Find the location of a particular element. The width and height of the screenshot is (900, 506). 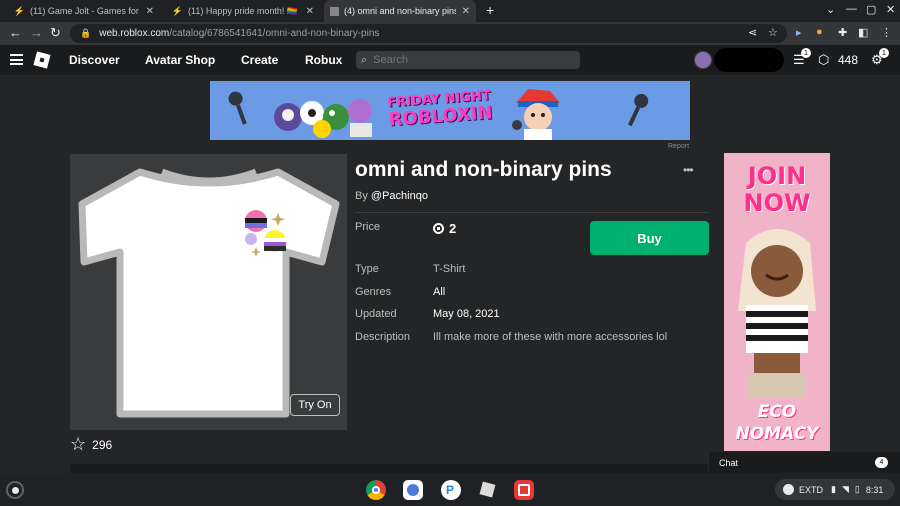

vpn-icon is located at coordinates (788, 489).